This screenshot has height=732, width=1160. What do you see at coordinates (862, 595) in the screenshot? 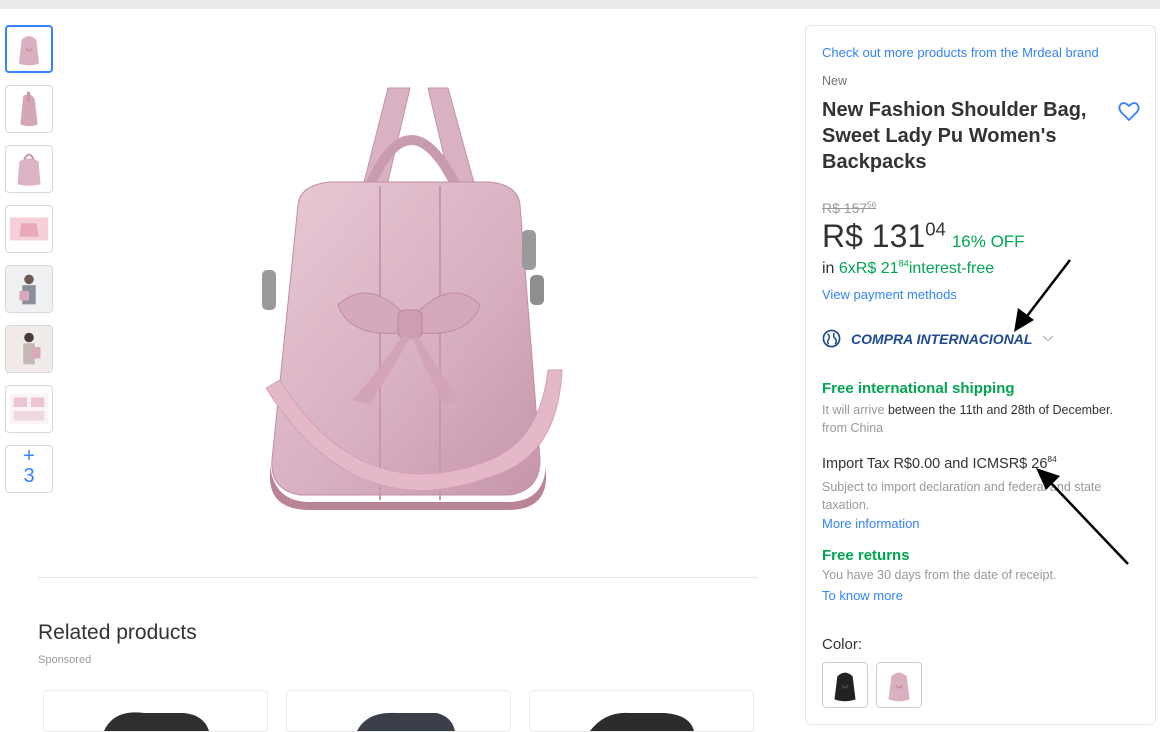
I see `know-more-link: To know more` at bounding box center [862, 595].